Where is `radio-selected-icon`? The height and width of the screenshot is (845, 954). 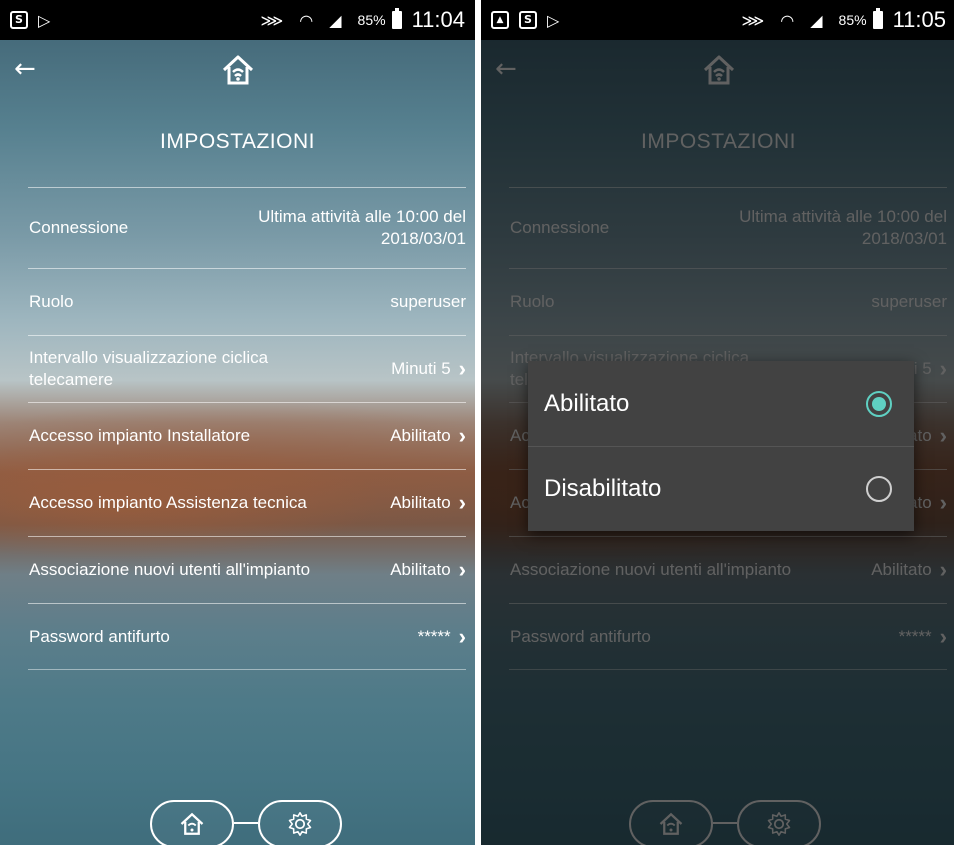 radio-selected-icon is located at coordinates (879, 403).